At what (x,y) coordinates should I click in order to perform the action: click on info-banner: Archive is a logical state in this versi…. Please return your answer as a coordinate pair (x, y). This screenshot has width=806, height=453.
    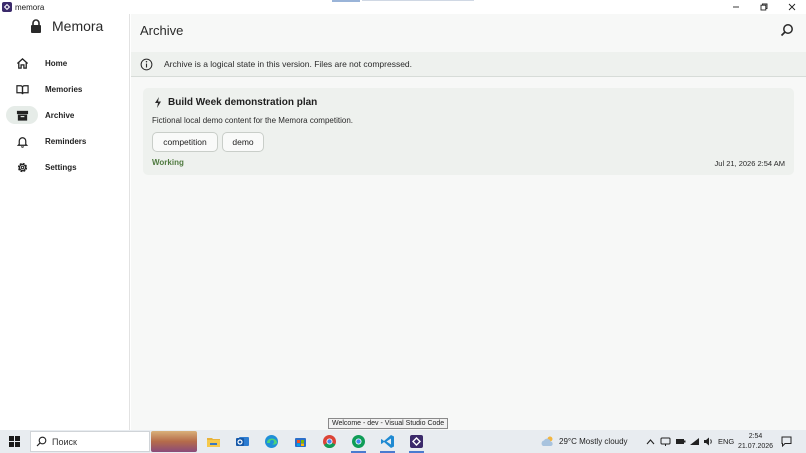
    Looking at the image, I should click on (468, 64).